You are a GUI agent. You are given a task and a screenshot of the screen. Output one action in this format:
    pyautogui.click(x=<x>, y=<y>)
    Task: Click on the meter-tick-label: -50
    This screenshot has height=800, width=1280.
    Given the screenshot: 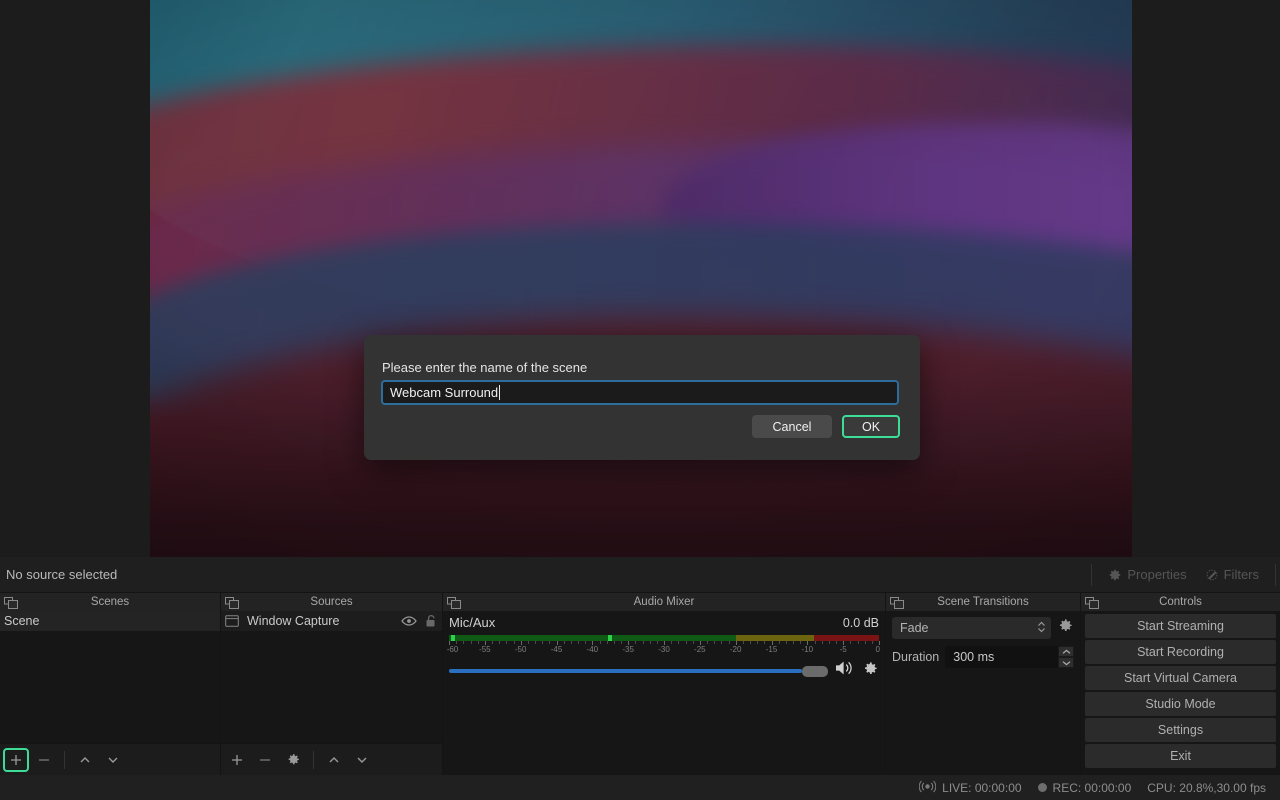 What is the action you would take?
    pyautogui.click(x=520, y=649)
    